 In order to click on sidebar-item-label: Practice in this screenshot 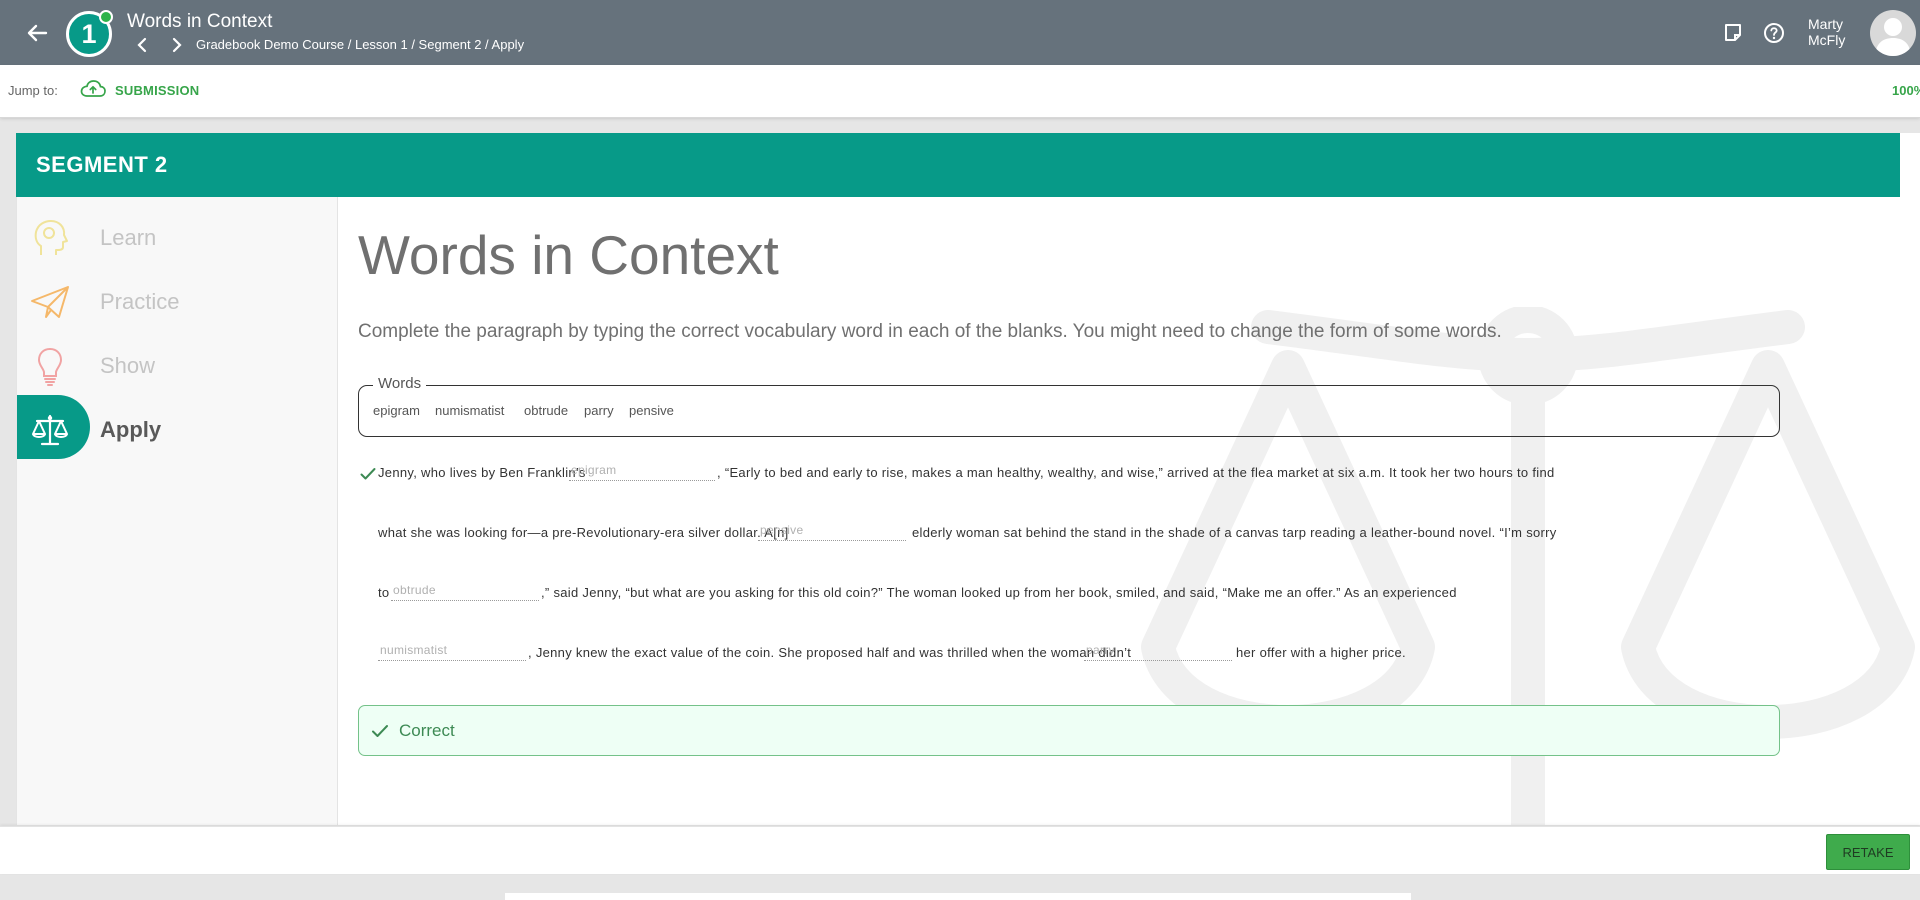, I will do `click(140, 301)`.